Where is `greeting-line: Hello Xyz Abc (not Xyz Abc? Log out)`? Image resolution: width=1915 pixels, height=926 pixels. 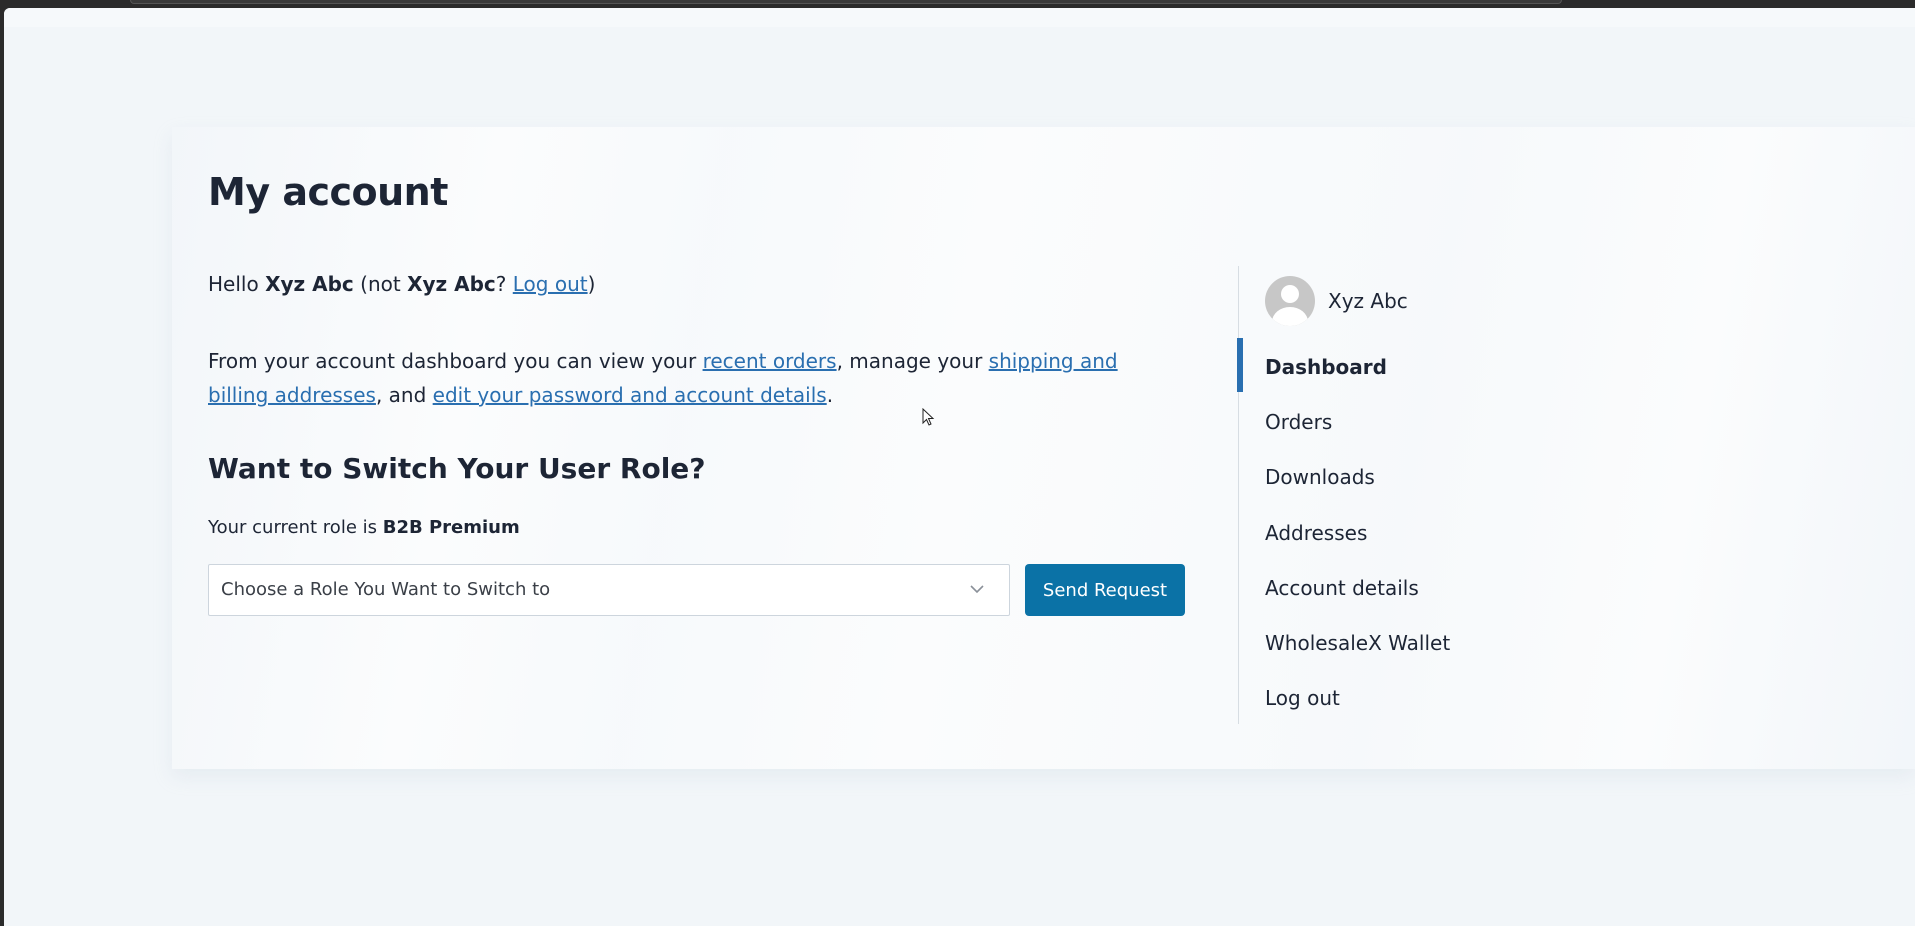
greeting-line: Hello Xyz Abc (not Xyz Abc? Log out) is located at coordinates (401, 284).